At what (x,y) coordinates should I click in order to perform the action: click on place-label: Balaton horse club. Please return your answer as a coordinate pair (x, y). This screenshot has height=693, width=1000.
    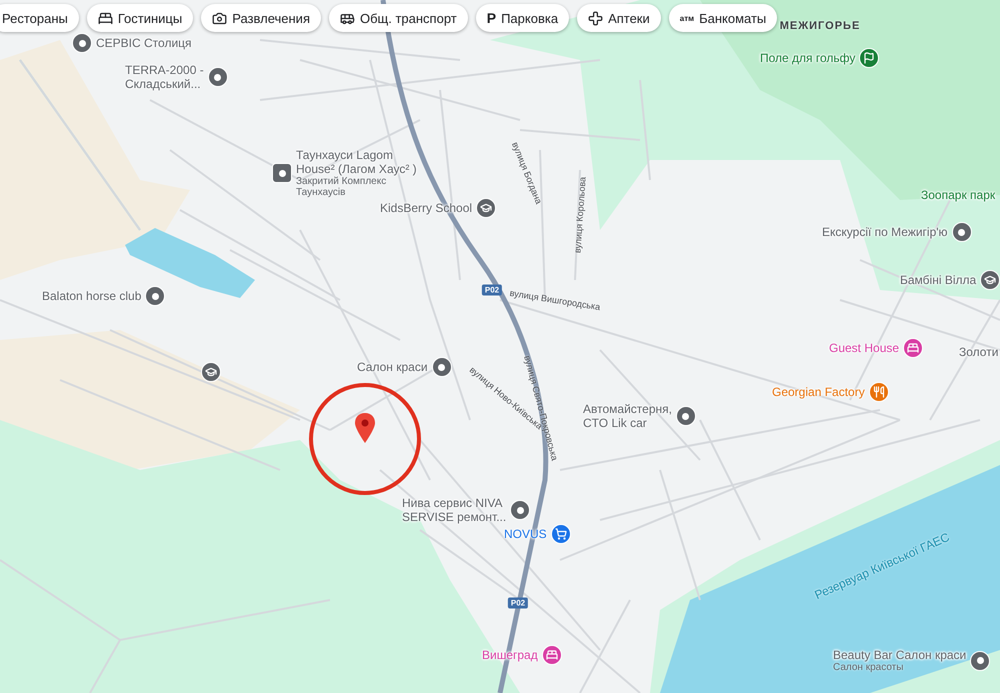
    Looking at the image, I should click on (92, 296).